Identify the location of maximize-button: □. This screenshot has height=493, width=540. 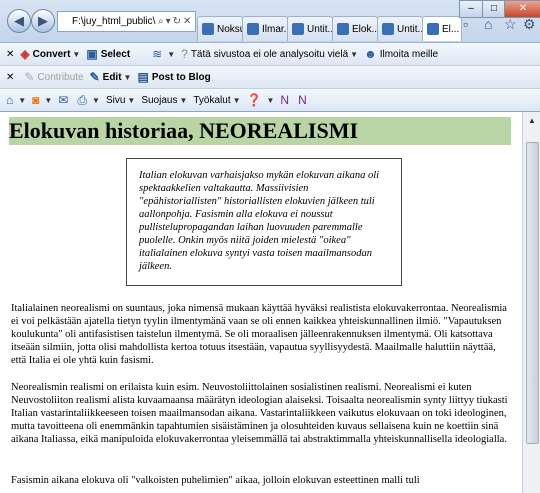
(494, 9).